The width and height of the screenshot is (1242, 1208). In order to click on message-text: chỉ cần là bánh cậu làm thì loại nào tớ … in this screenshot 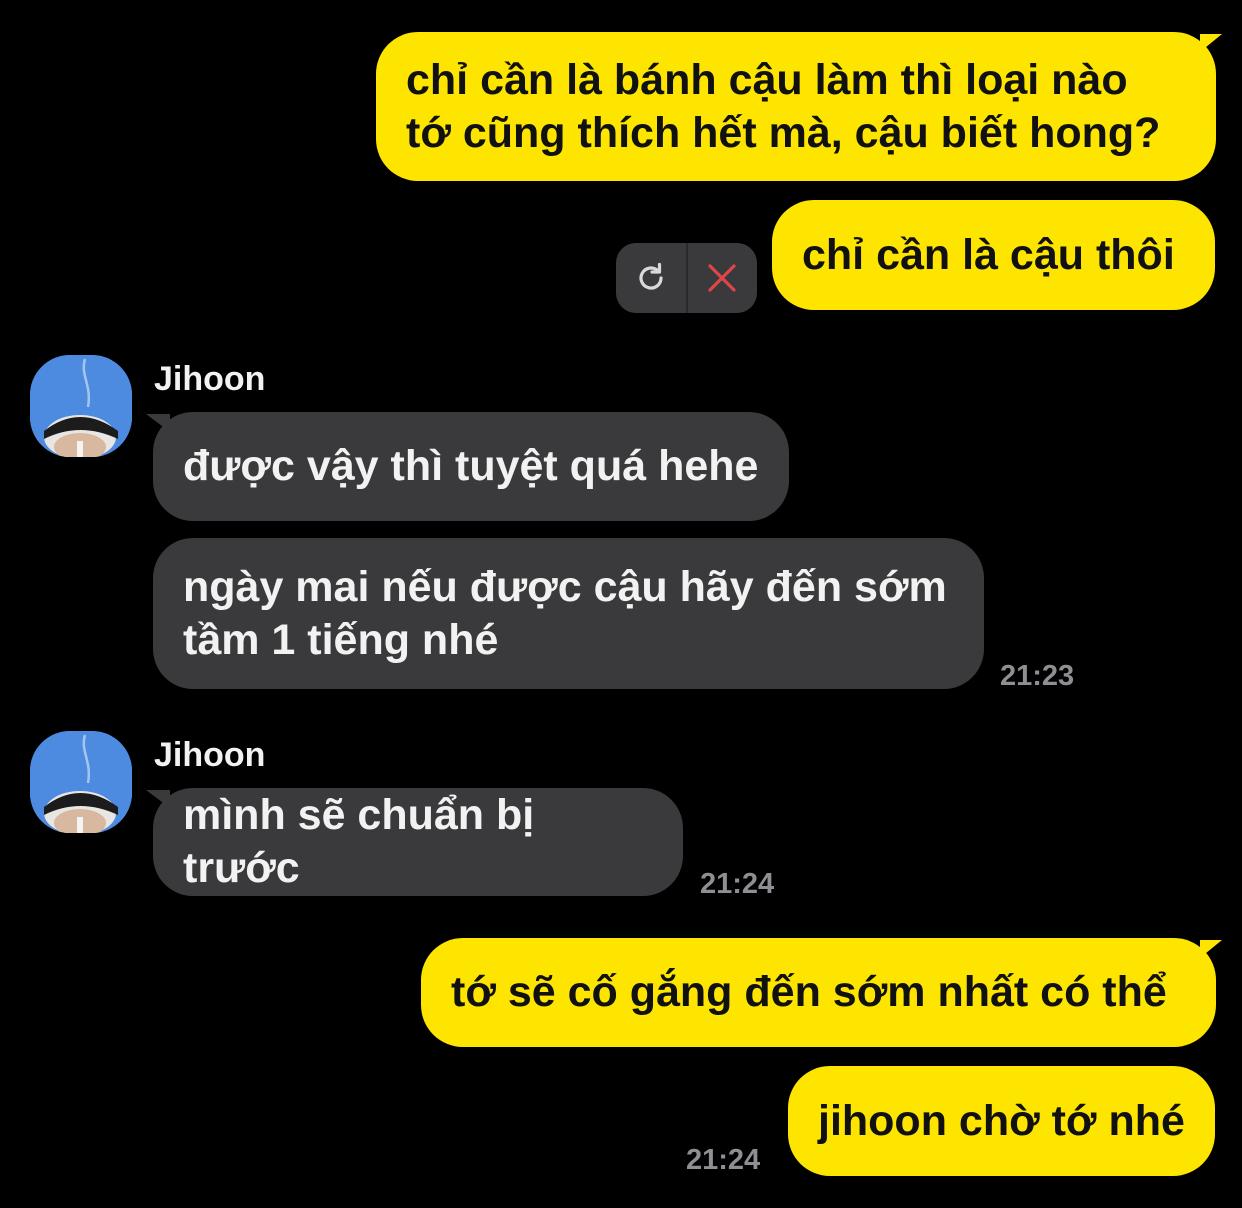, I will do `click(783, 106)`.